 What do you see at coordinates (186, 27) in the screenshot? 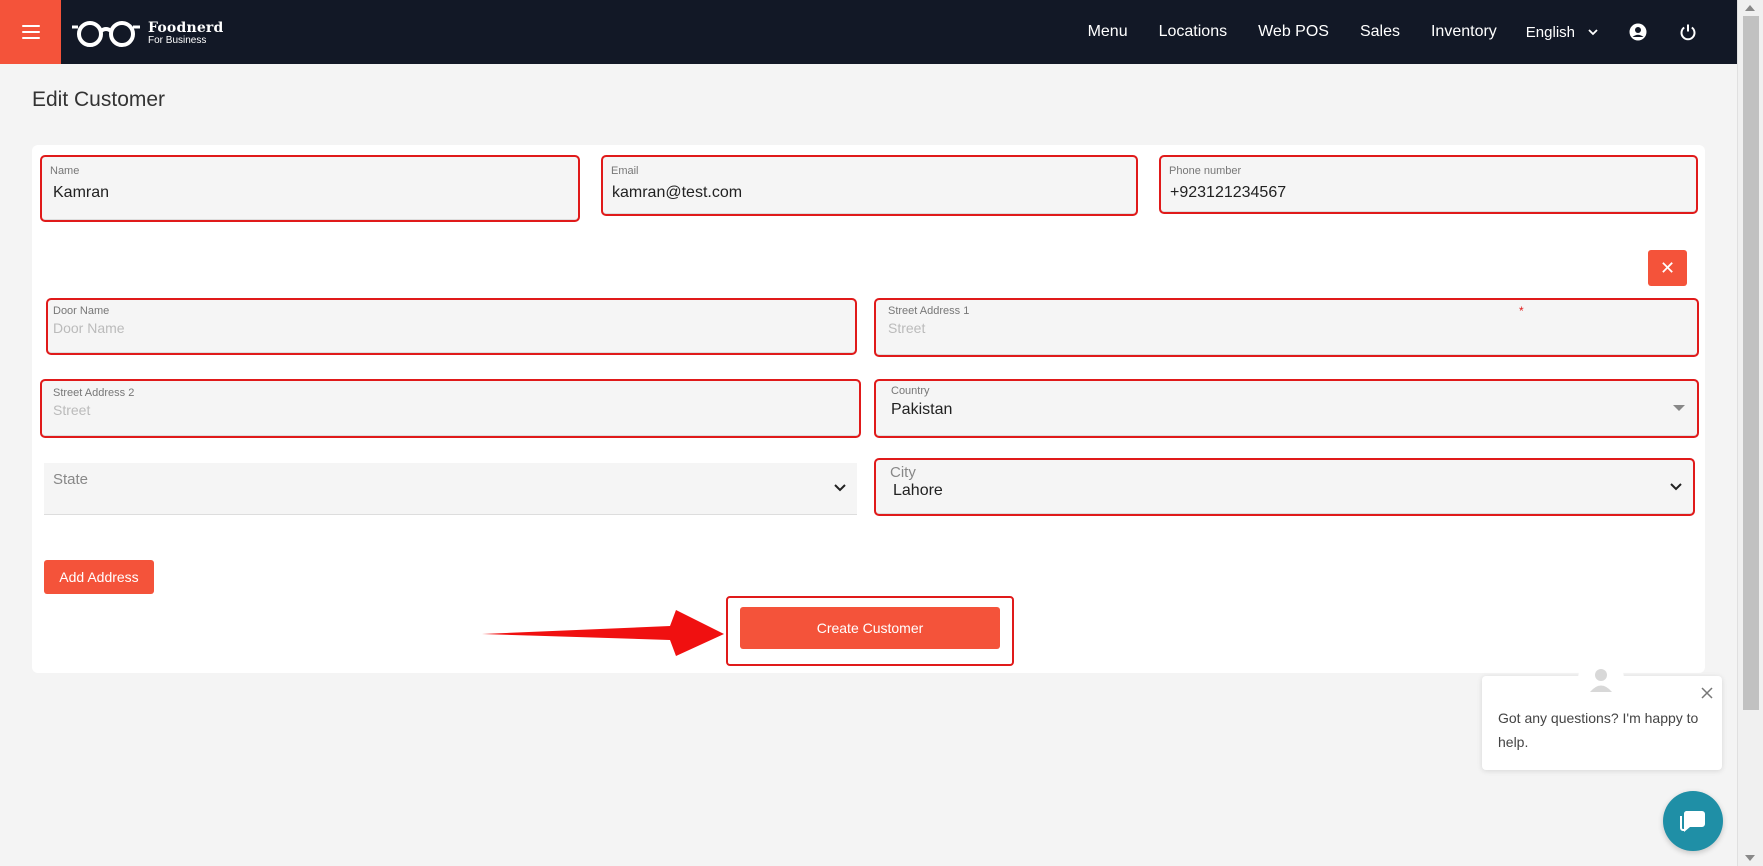
I see `brand-name: Foodnerd` at bounding box center [186, 27].